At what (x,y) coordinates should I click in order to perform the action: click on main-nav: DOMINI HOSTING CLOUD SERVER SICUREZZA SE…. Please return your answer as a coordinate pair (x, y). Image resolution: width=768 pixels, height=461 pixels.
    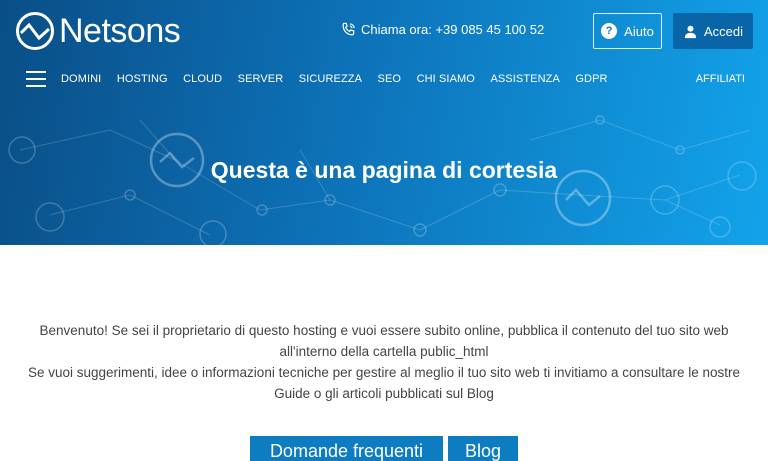
    Looking at the image, I should click on (342, 79).